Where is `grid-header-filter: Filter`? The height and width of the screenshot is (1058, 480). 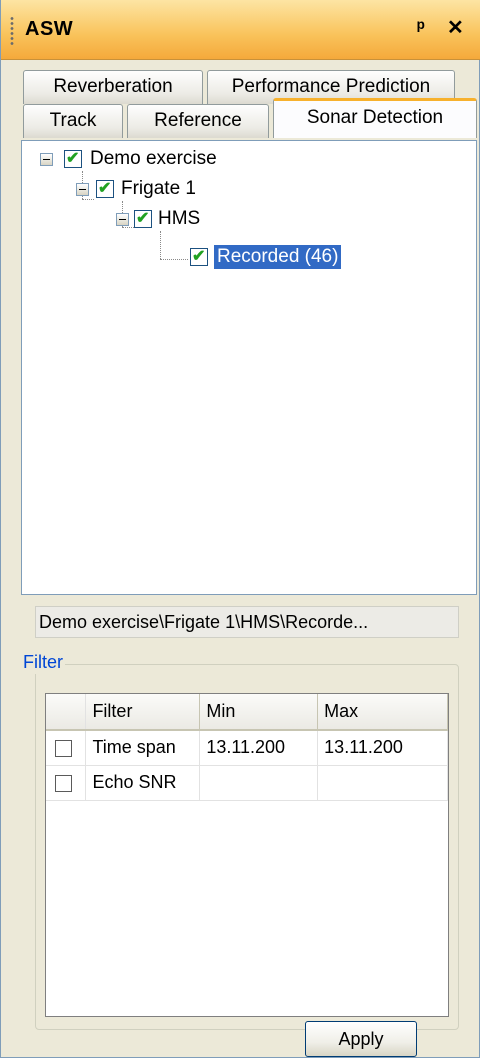
grid-header-filter: Filter is located at coordinates (143, 712).